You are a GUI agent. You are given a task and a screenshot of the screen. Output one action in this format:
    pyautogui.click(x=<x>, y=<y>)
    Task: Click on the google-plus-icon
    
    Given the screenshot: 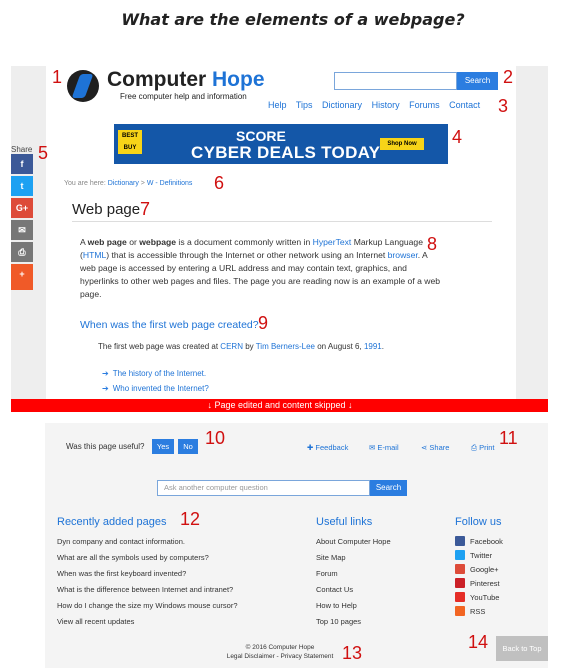 What is the action you would take?
    pyautogui.click(x=460, y=569)
    